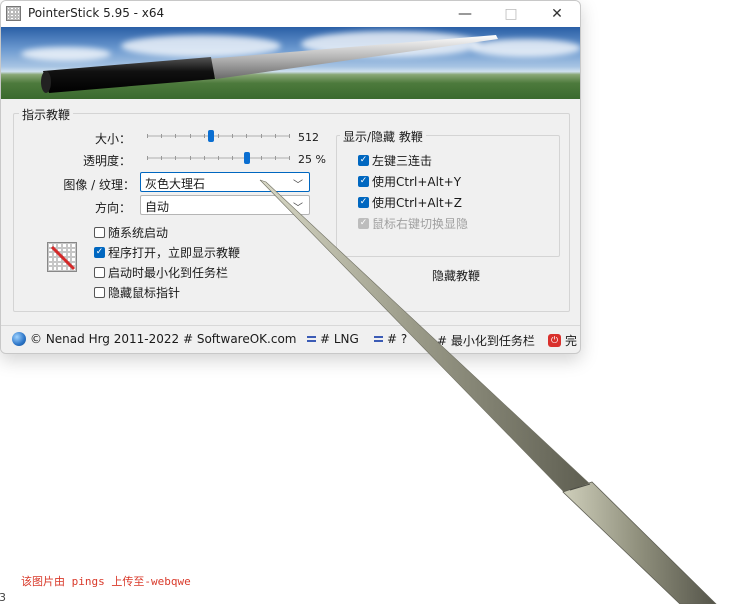 The height and width of the screenshot is (604, 747). Describe the element at coordinates (112, 208) in the screenshot. I see `direction-label: 方向：` at that location.